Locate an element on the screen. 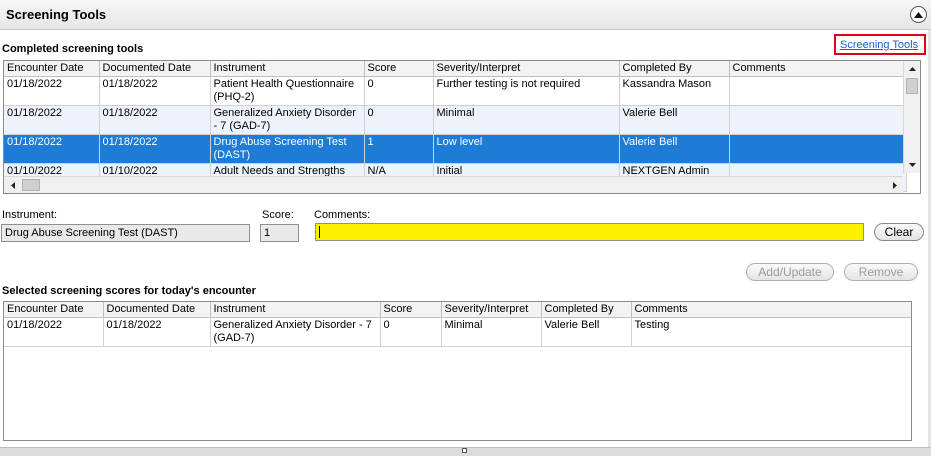  triangle-down-icon is located at coordinates (912, 165).